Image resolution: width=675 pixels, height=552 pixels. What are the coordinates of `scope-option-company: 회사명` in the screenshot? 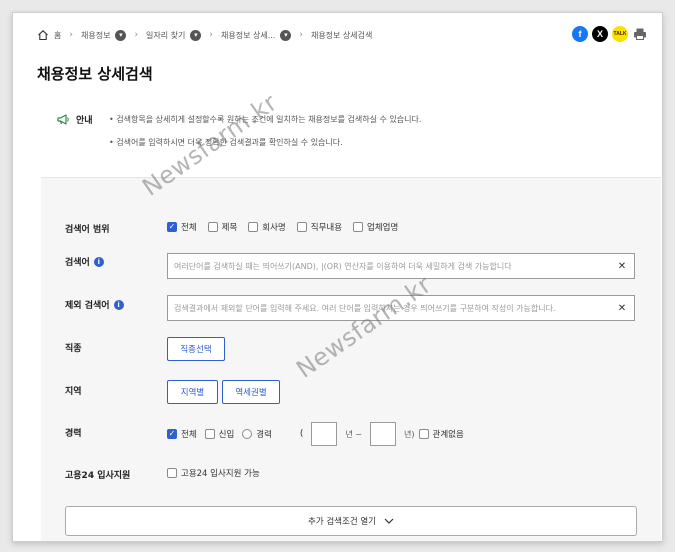 It's located at (267, 227).